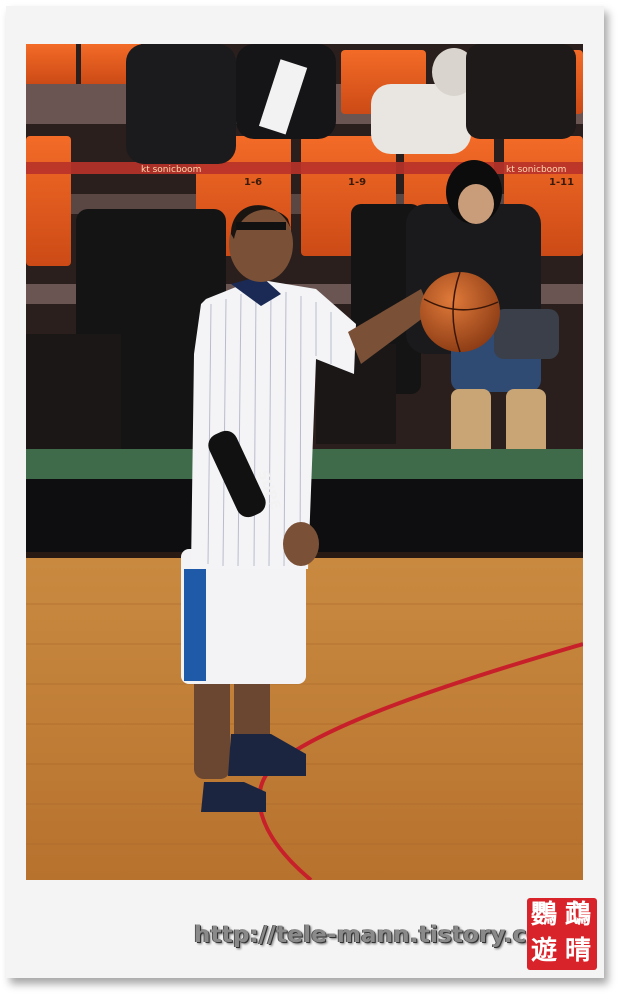 The height and width of the screenshot is (1000, 627). Describe the element at coordinates (253, 182) in the screenshot. I see `seat-label: 1-6` at that location.